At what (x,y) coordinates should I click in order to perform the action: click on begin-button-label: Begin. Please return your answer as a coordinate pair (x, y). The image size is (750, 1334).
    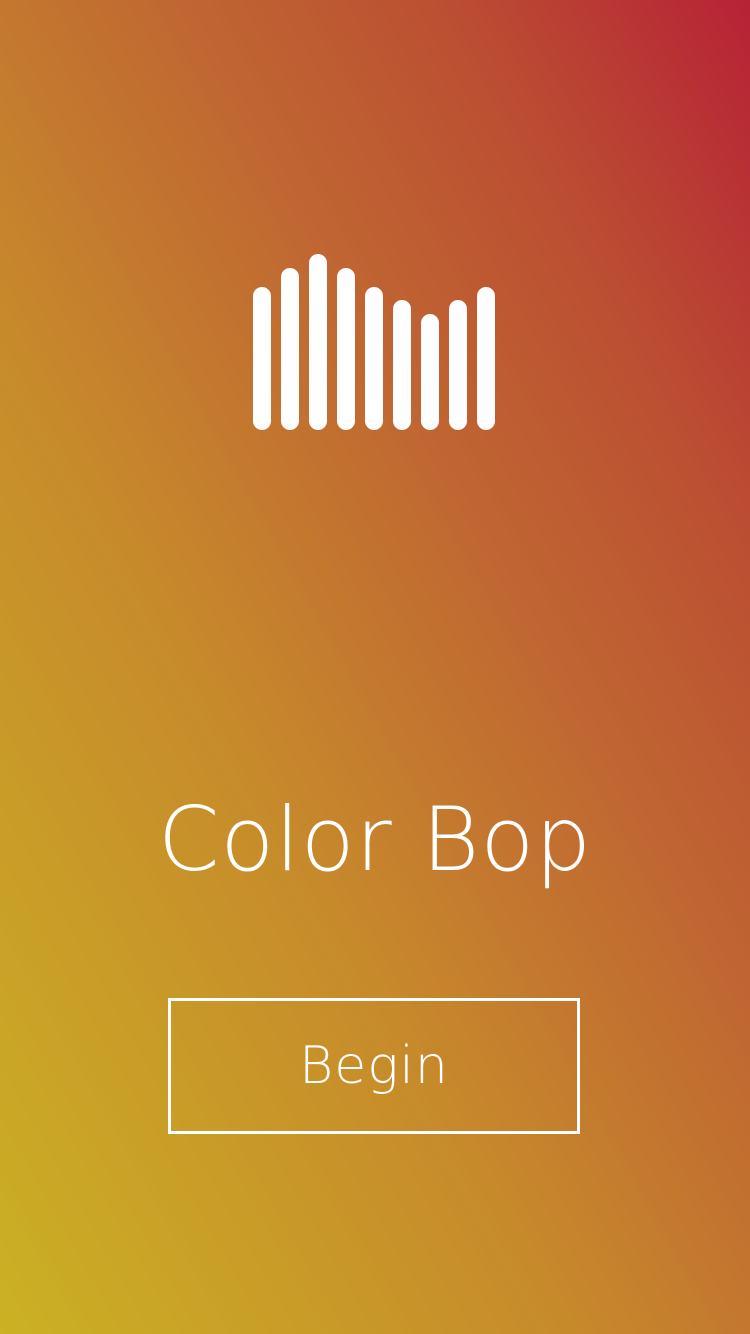
    Looking at the image, I should click on (374, 1066).